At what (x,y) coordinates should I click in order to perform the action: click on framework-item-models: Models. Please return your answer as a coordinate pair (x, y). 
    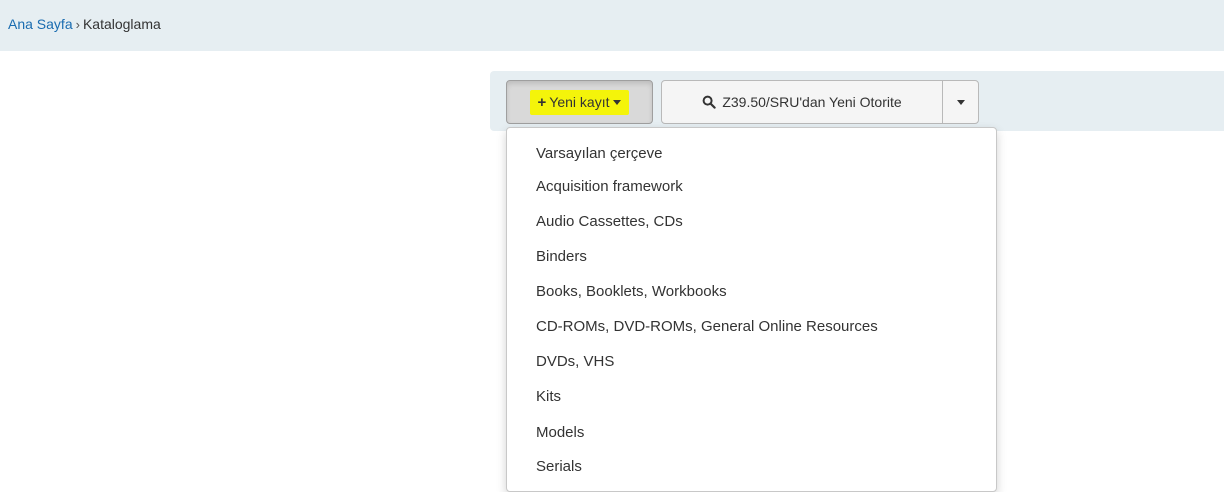
    Looking at the image, I should click on (560, 432).